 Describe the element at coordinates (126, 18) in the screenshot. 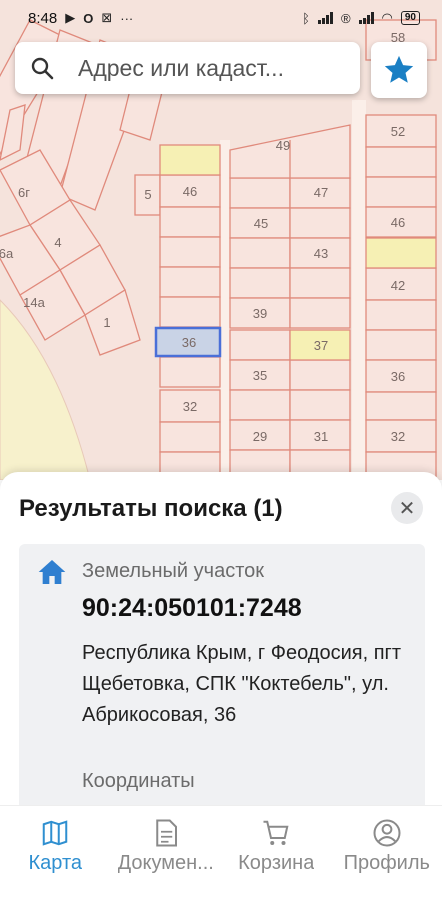

I see `more-icon: ···` at that location.